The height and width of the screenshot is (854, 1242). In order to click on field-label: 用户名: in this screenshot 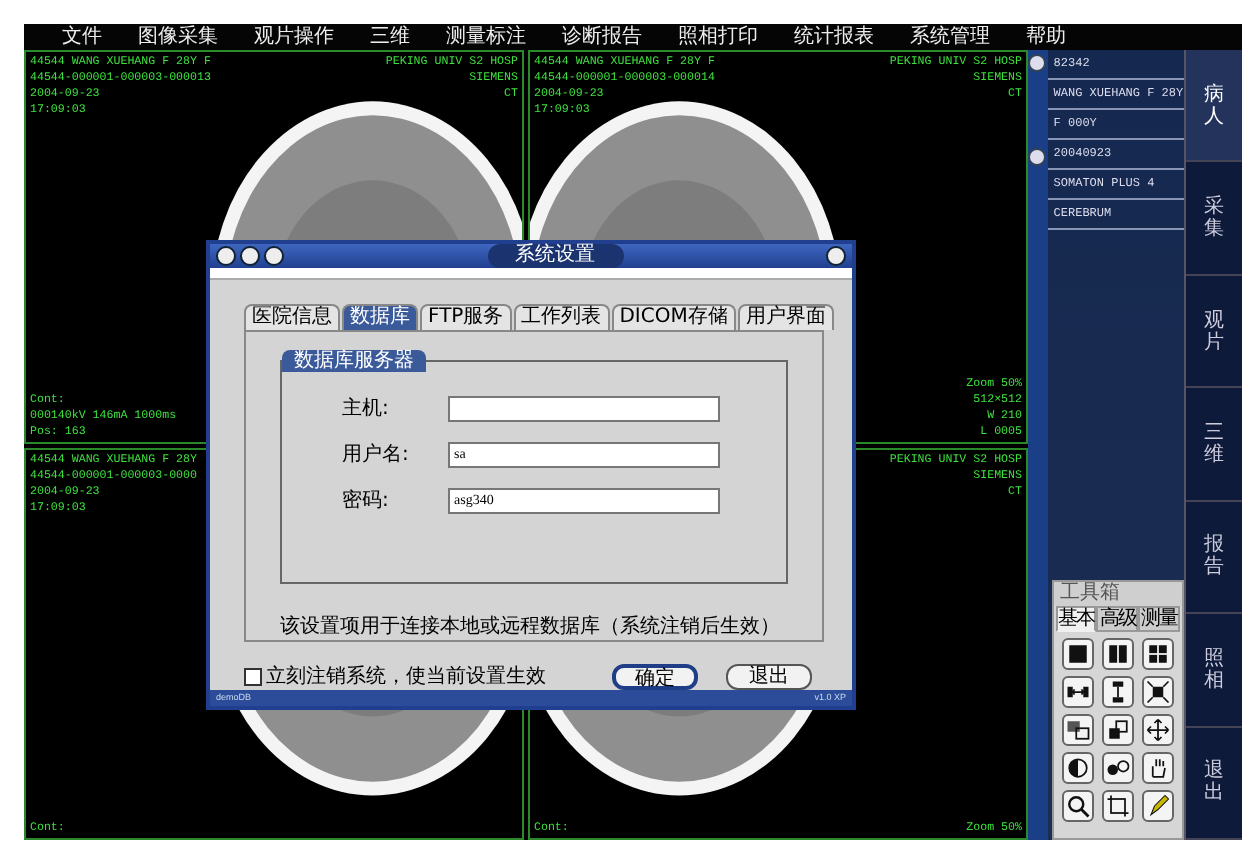, I will do `click(375, 454)`.